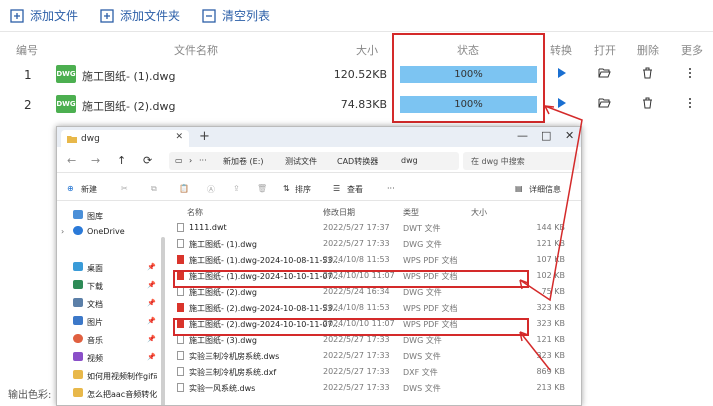 The height and width of the screenshot is (406, 713). I want to click on chevron-right-icon: ›, so click(62, 231).